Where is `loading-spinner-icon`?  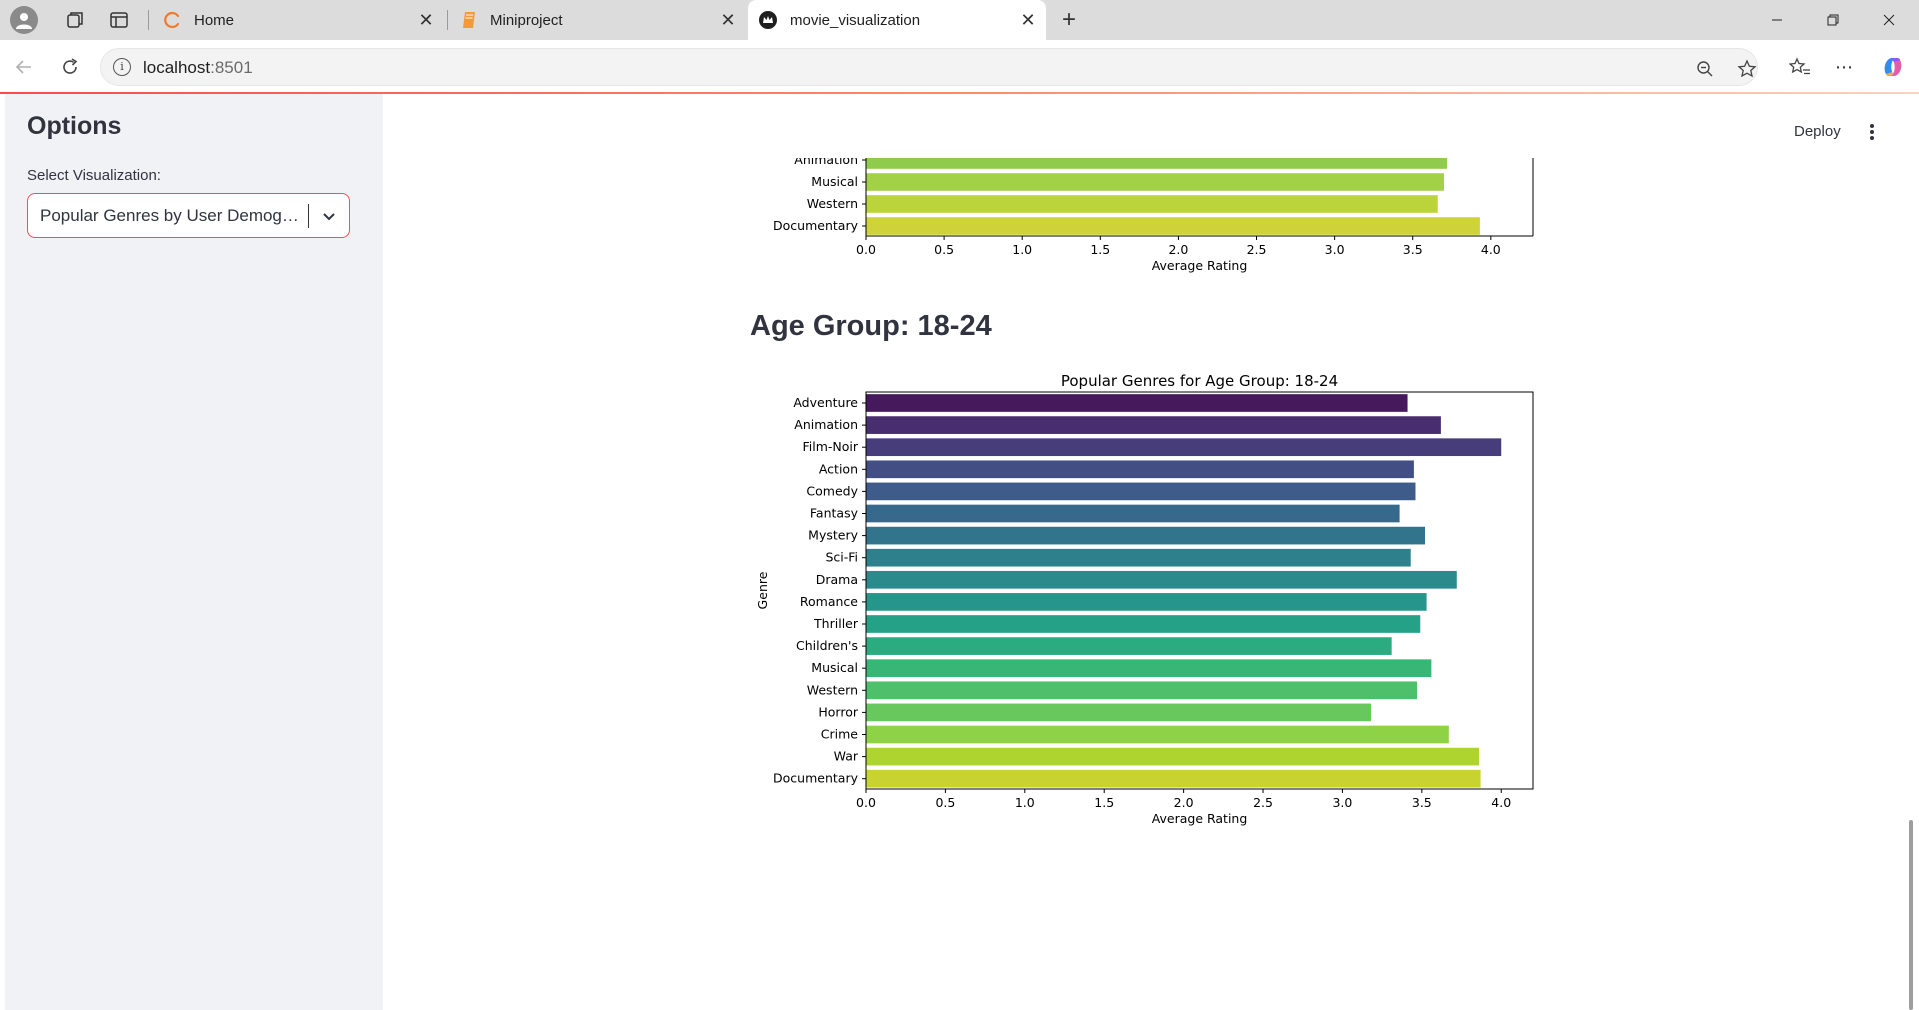 loading-spinner-icon is located at coordinates (172, 20).